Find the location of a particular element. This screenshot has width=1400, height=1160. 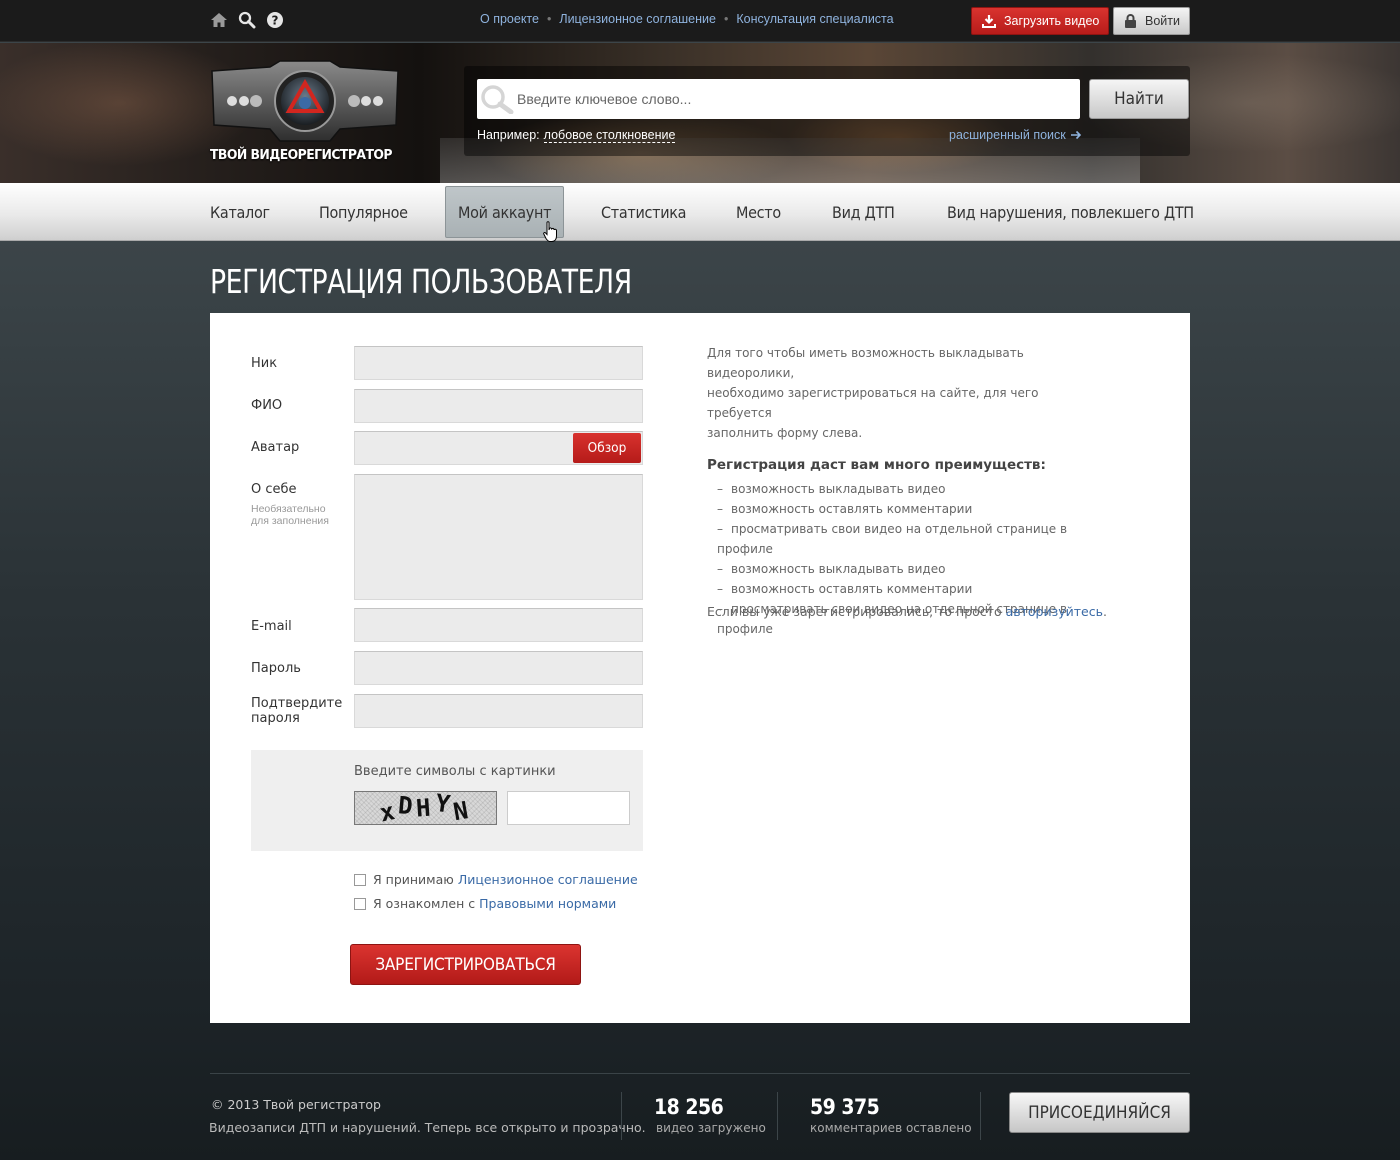

password-field is located at coordinates (498, 668).